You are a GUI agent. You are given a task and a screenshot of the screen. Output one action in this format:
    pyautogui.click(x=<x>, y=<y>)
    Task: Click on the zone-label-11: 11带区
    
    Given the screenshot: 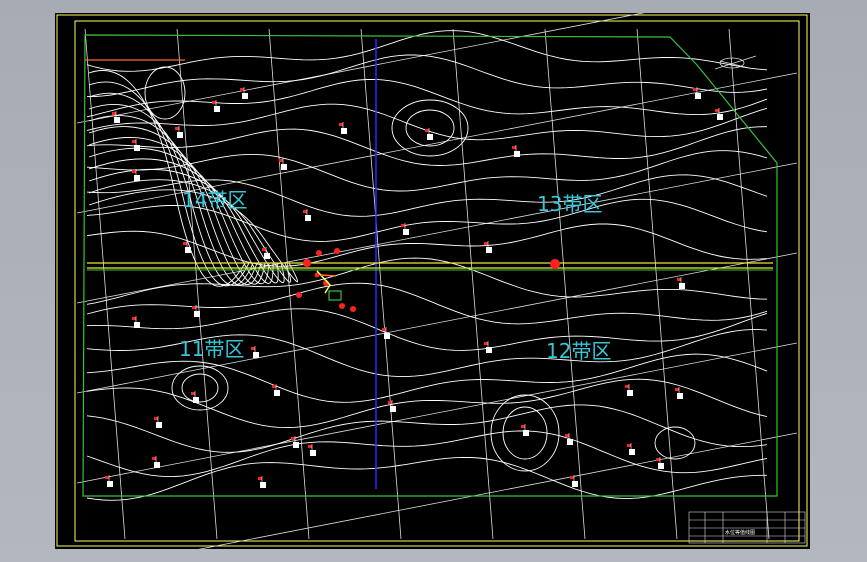 What is the action you would take?
    pyautogui.click(x=211, y=349)
    